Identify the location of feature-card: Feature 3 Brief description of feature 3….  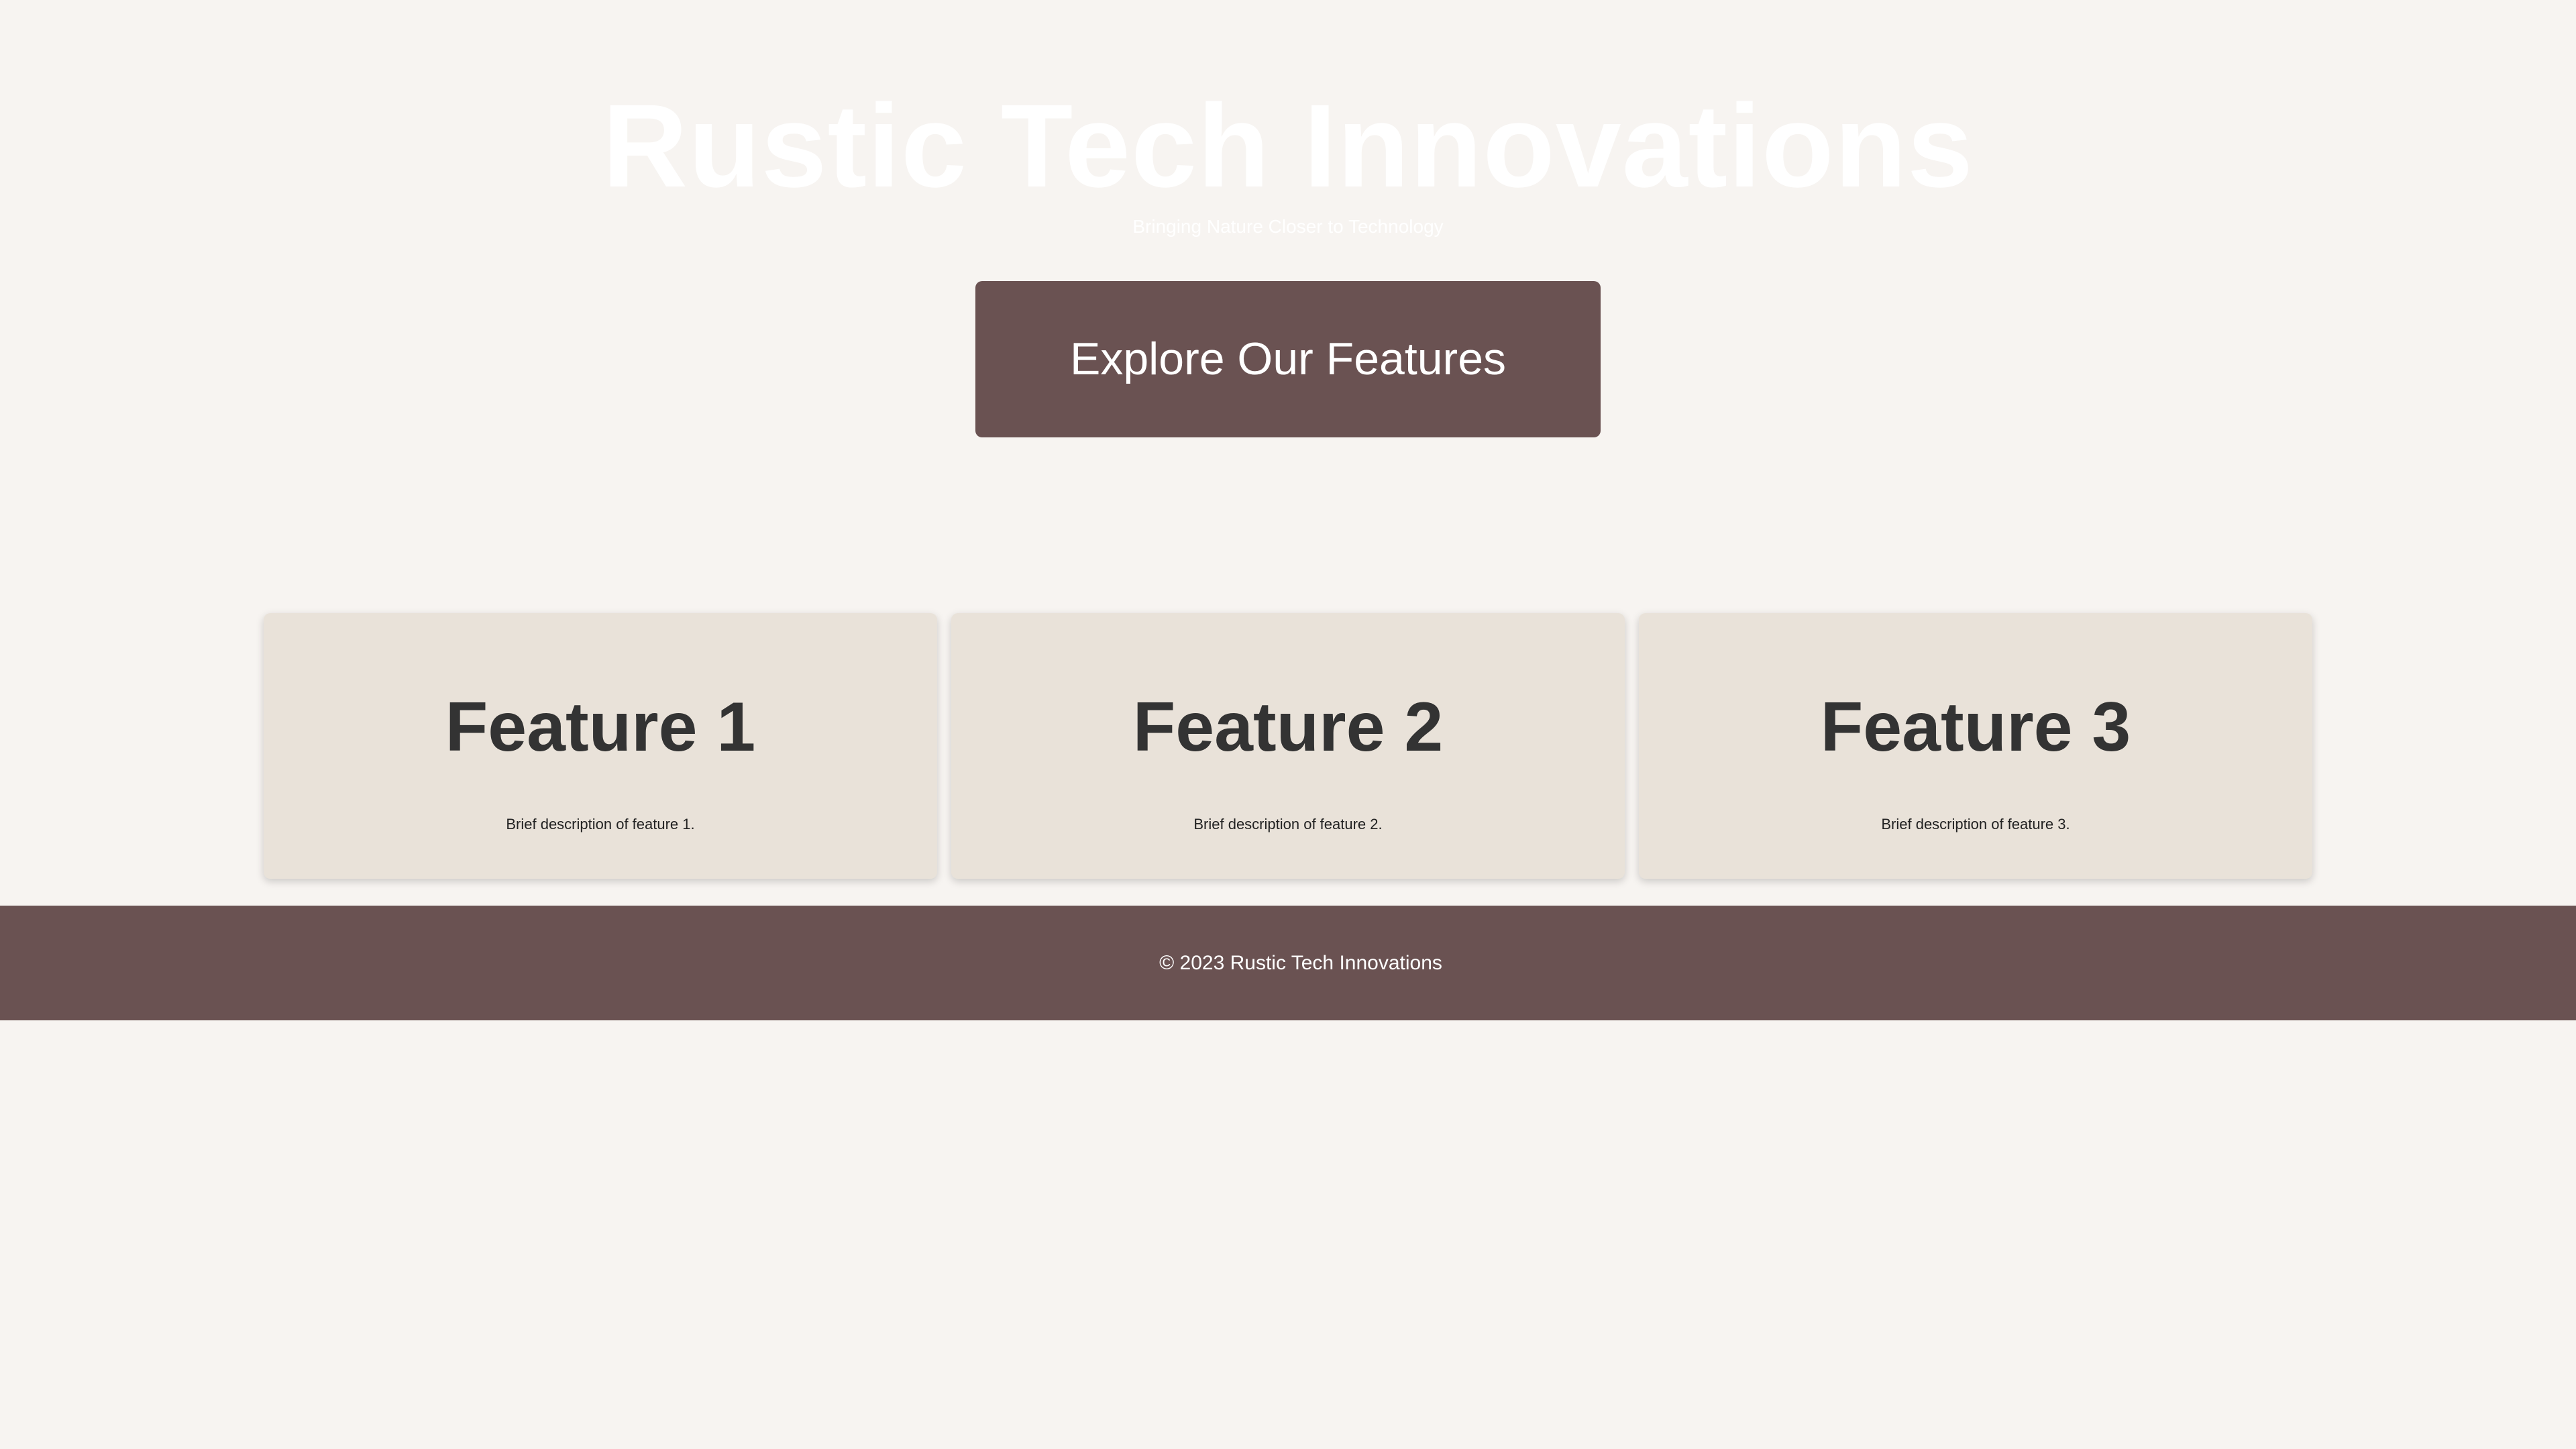
(1975, 746).